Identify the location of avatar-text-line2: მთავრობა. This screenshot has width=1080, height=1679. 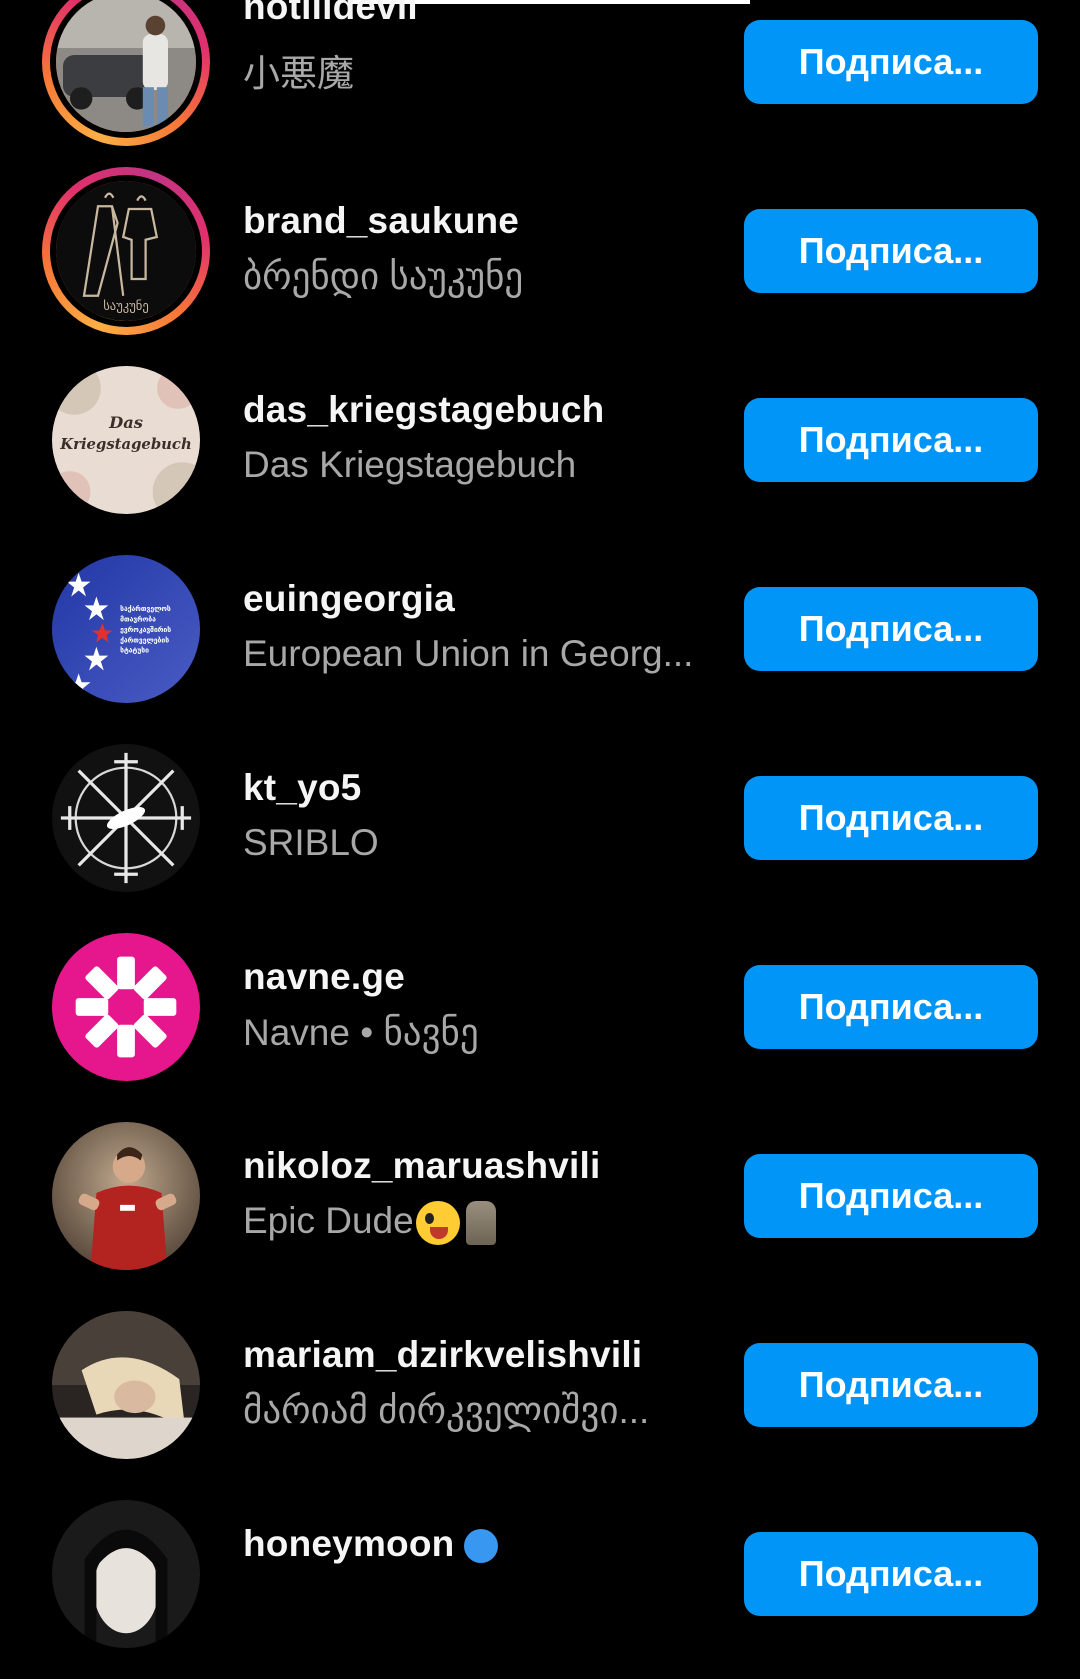
(138, 620).